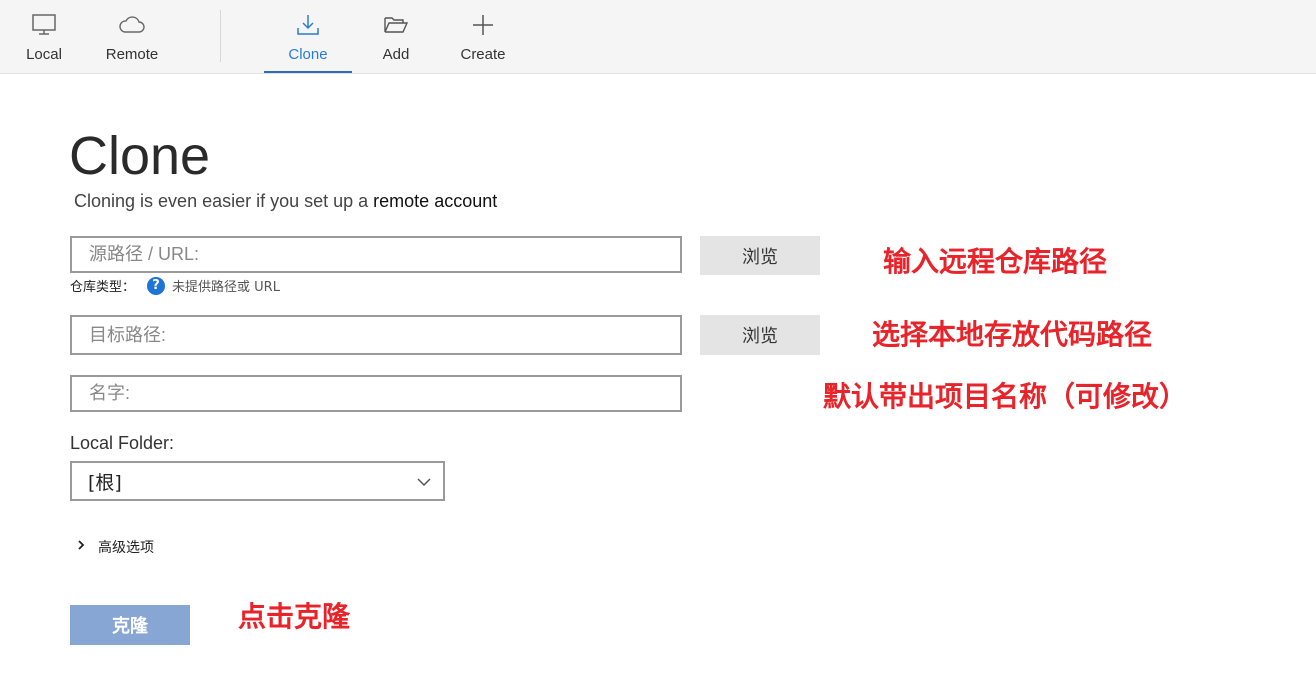 This screenshot has height=685, width=1316. I want to click on source-url-input, so click(376, 254).